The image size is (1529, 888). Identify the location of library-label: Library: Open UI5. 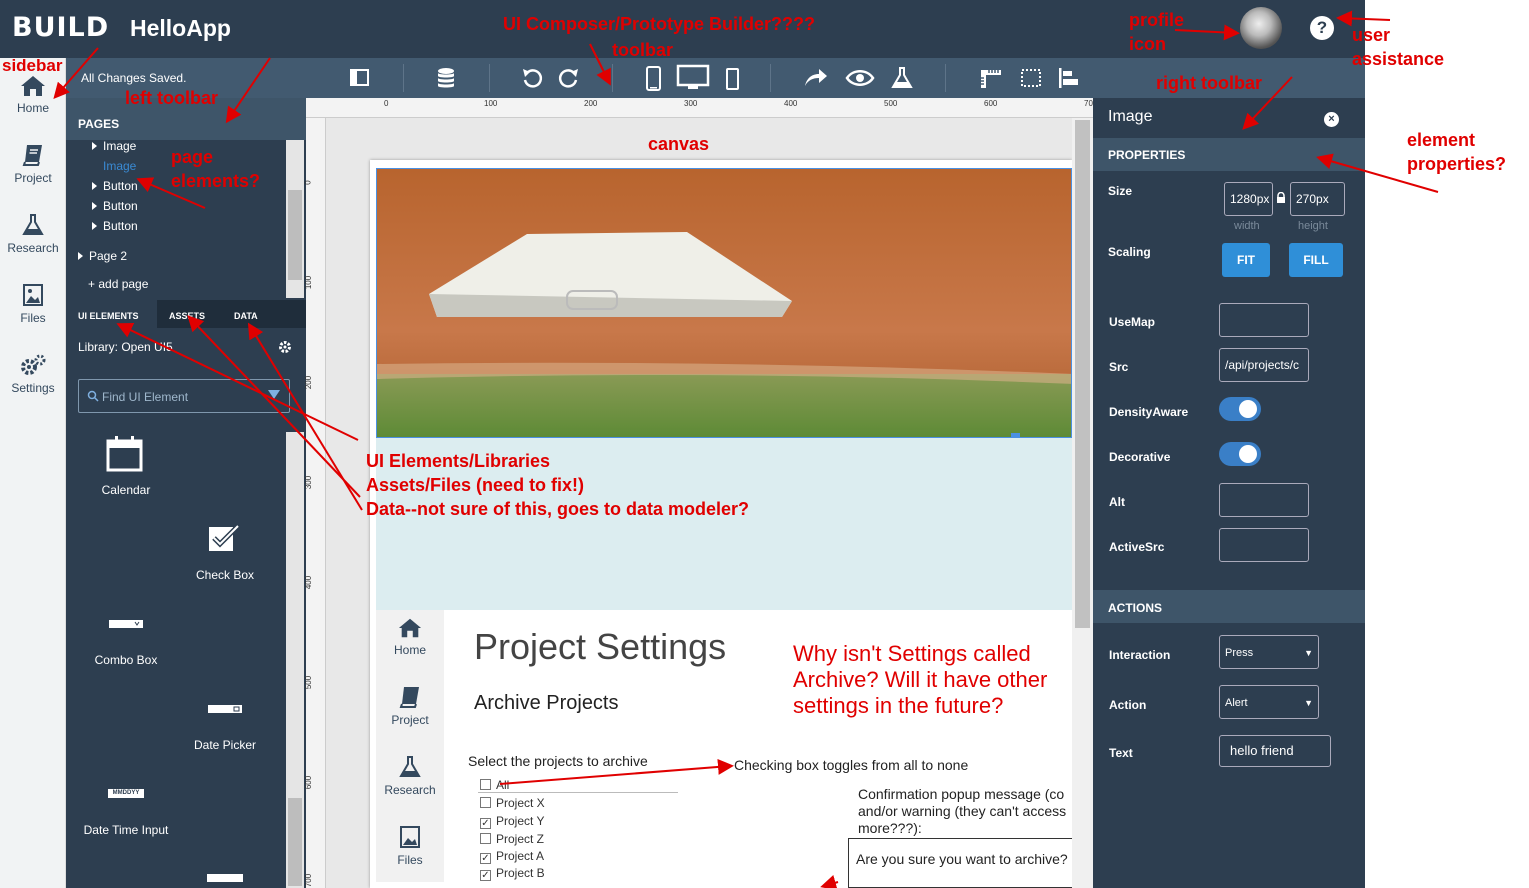
(125, 347).